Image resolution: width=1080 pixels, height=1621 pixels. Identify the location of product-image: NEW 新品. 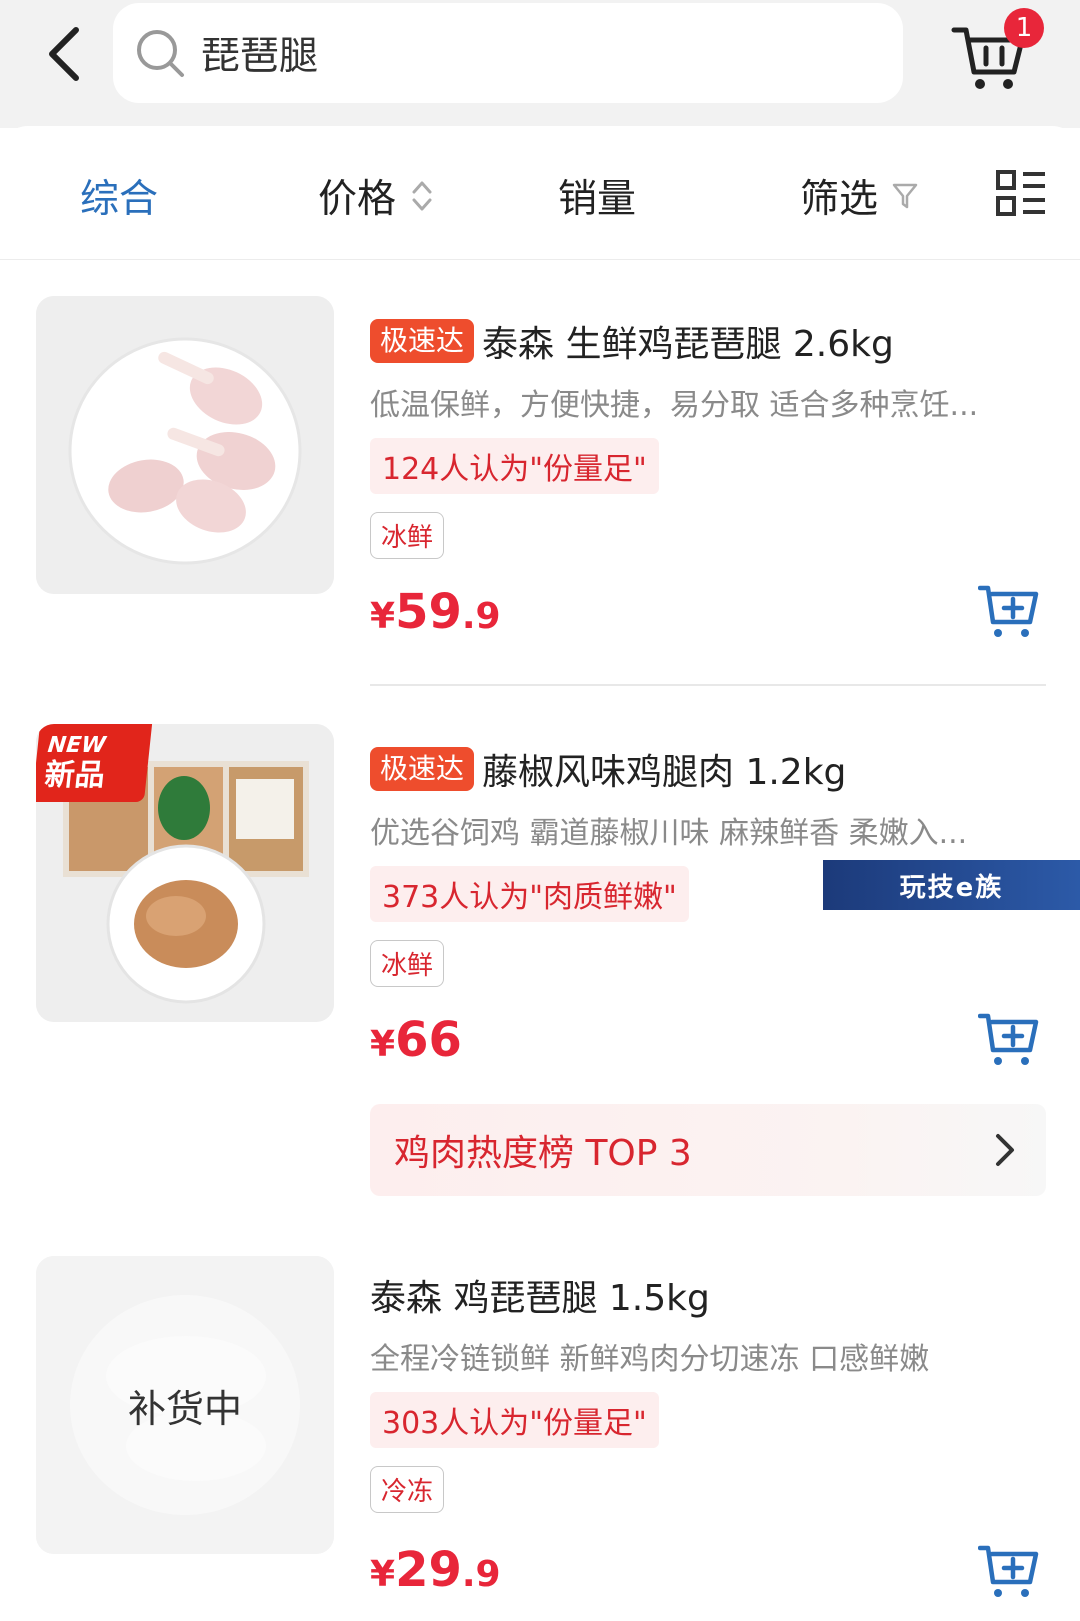
(185, 873).